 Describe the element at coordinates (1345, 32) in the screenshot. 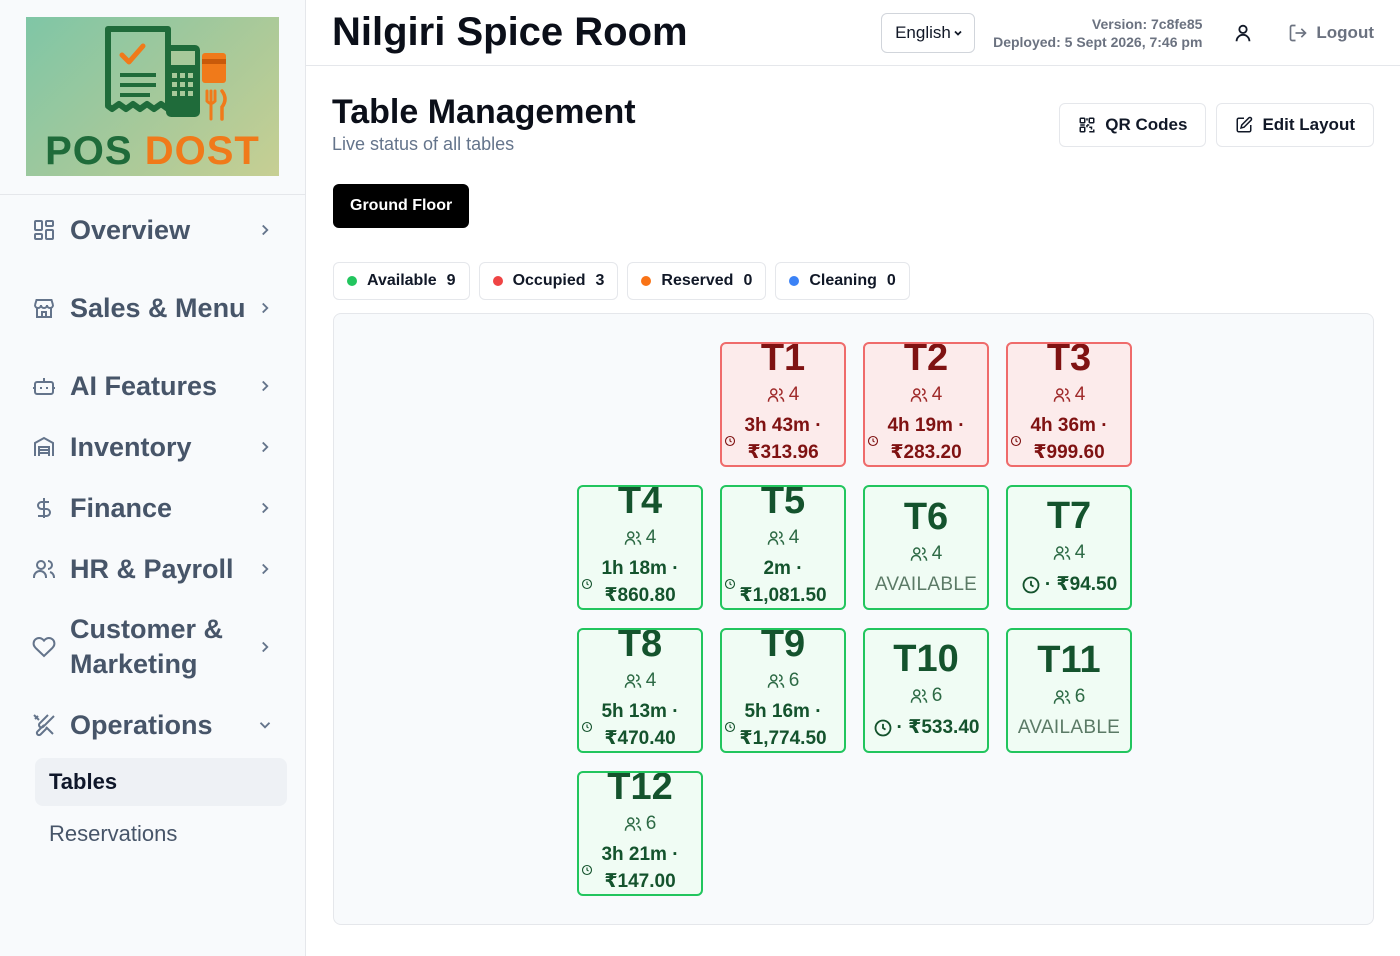

I see `logout-label: Logout` at that location.